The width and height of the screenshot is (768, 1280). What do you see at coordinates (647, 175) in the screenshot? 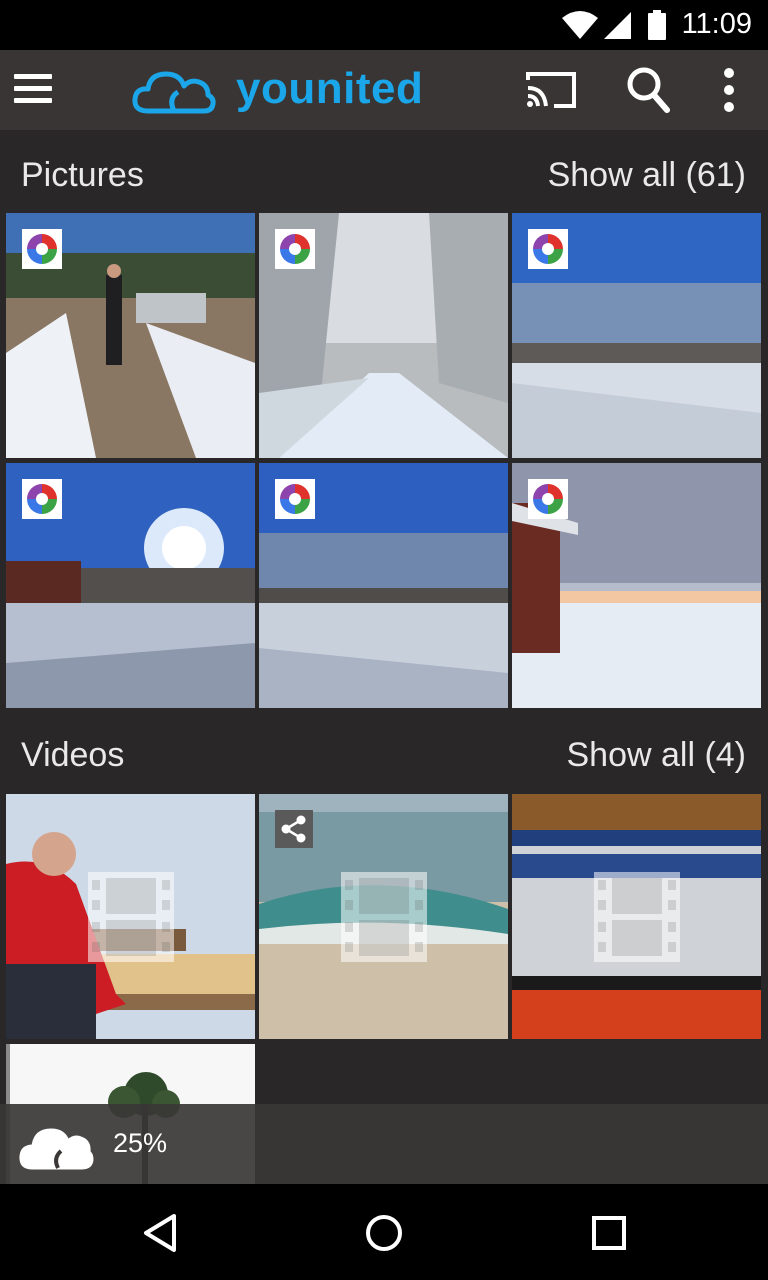
I see `pictures-show-all: Show all (61)` at bounding box center [647, 175].